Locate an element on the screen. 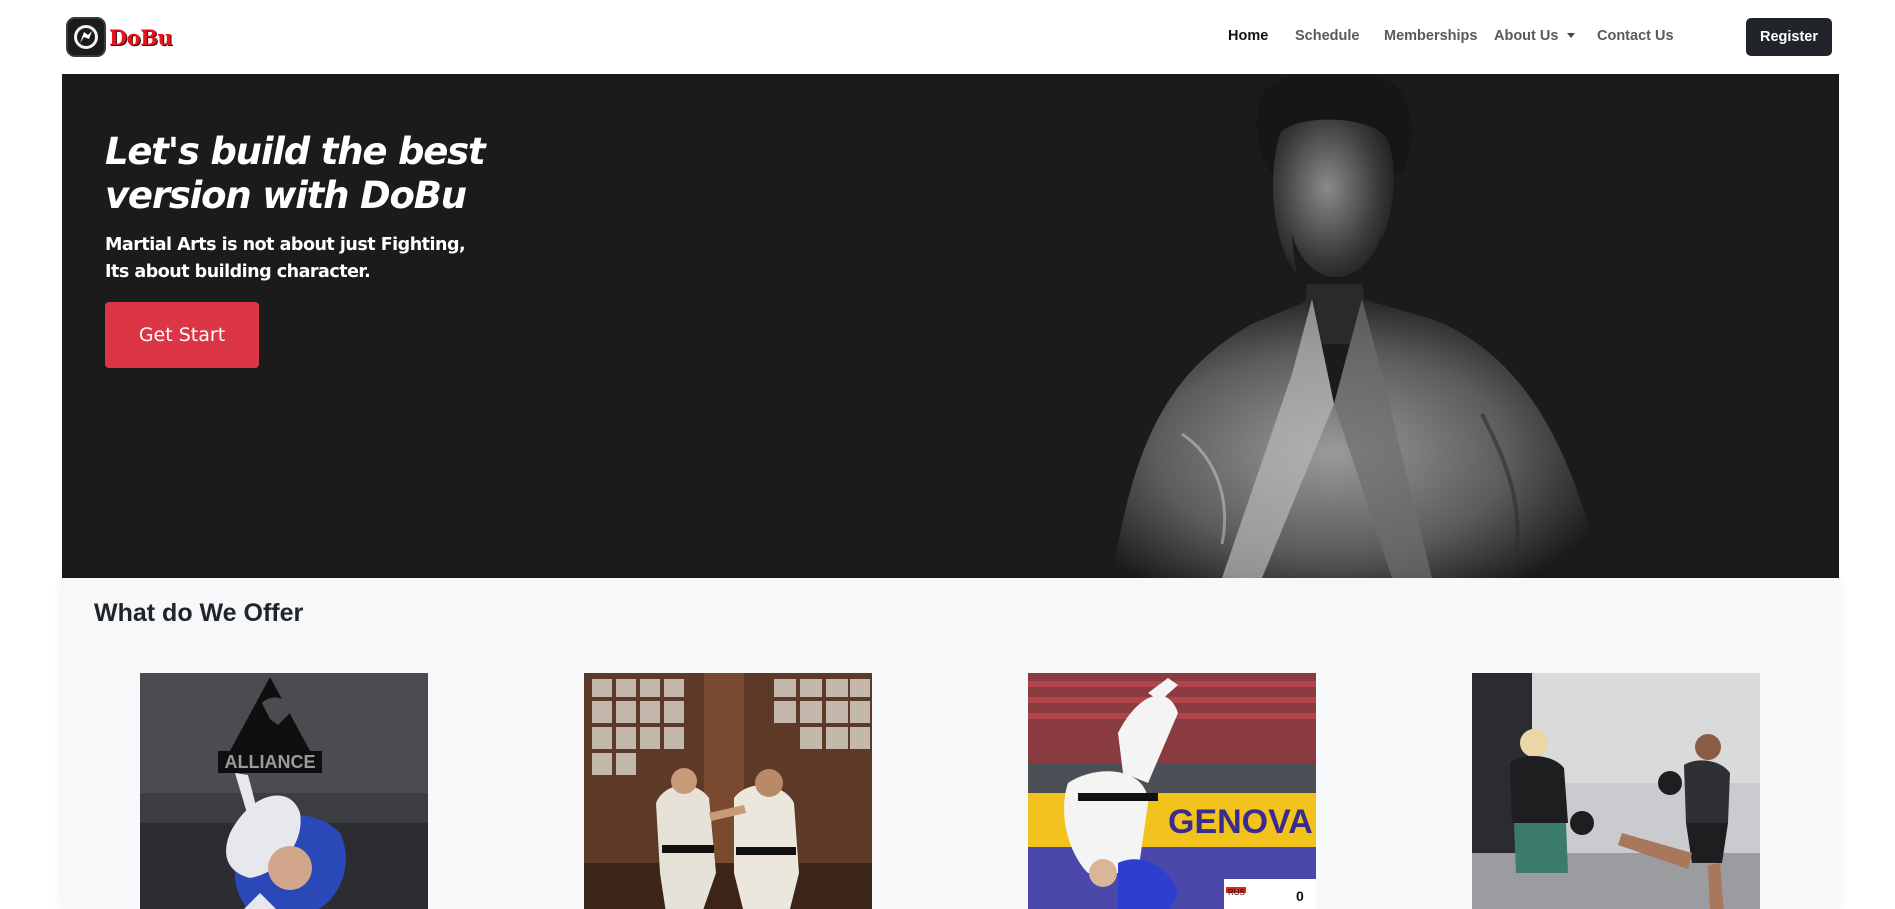 The width and height of the screenshot is (1895, 909). offer-card-bjj: ALLIANCE is located at coordinates (284, 791).